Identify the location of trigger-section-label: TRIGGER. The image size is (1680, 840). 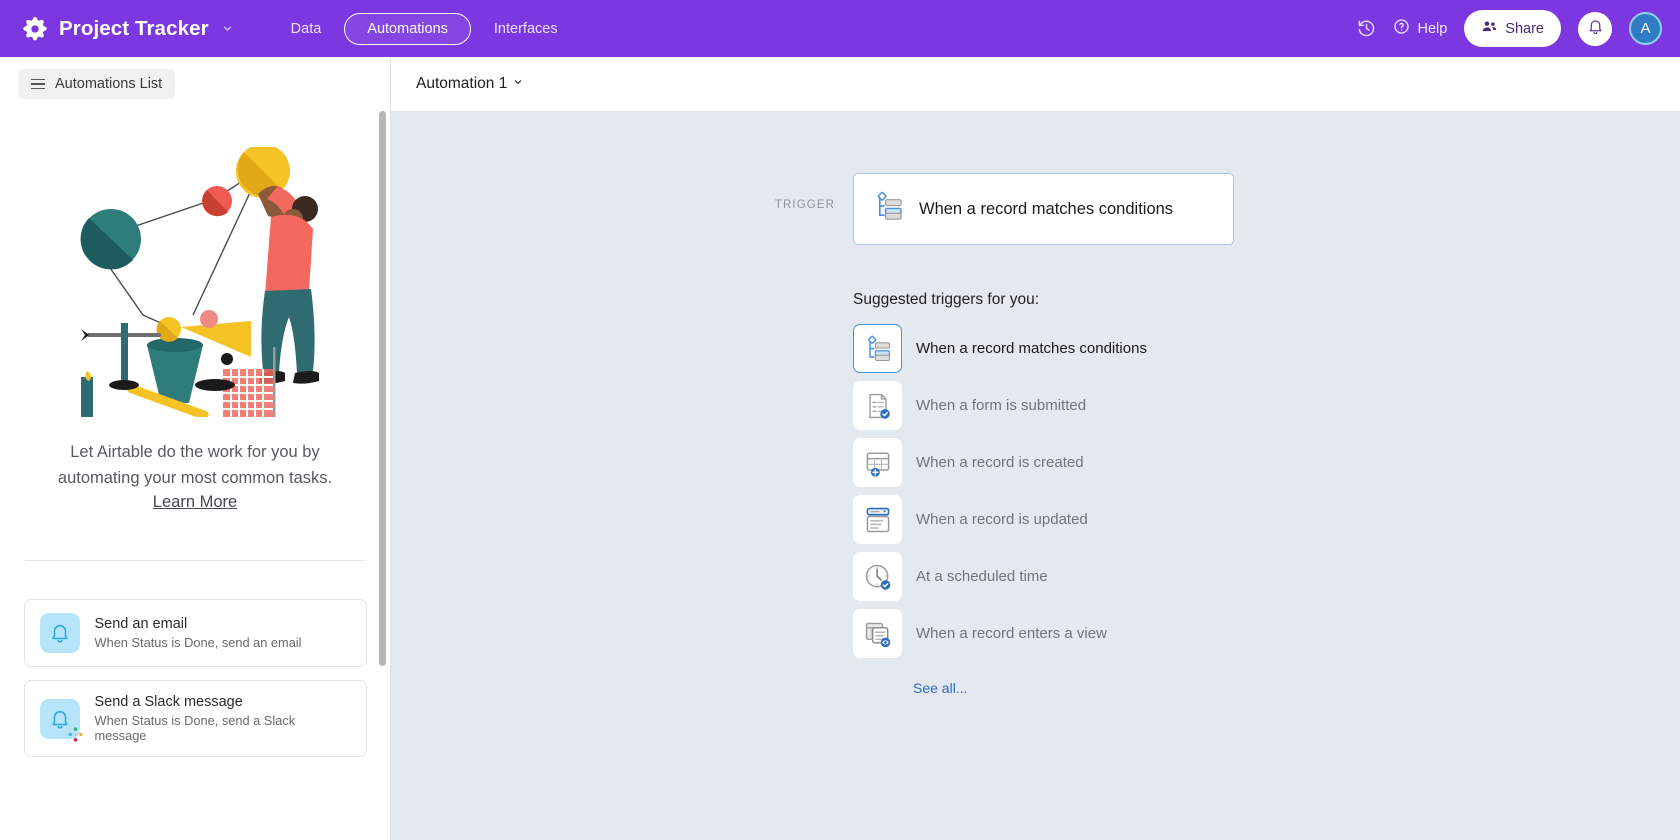
(804, 205).